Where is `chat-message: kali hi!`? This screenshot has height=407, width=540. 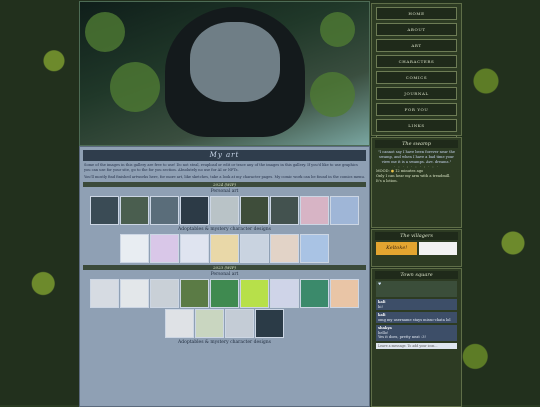
chat-message: kali hi! is located at coordinates (416, 304).